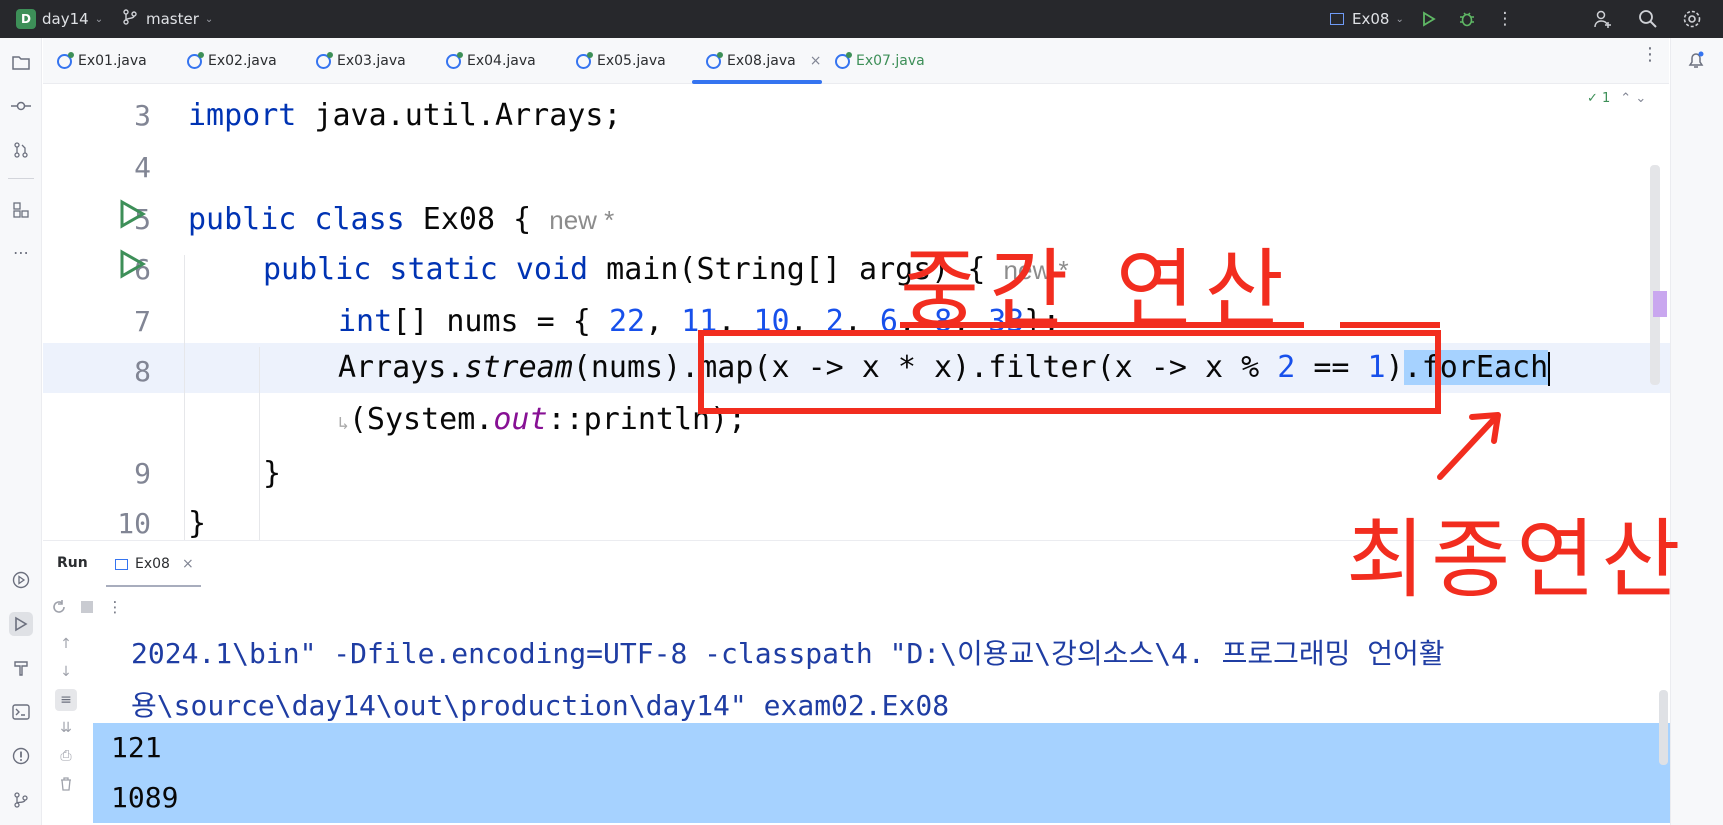 The width and height of the screenshot is (1723, 825). I want to click on structure-icon, so click(21, 210).